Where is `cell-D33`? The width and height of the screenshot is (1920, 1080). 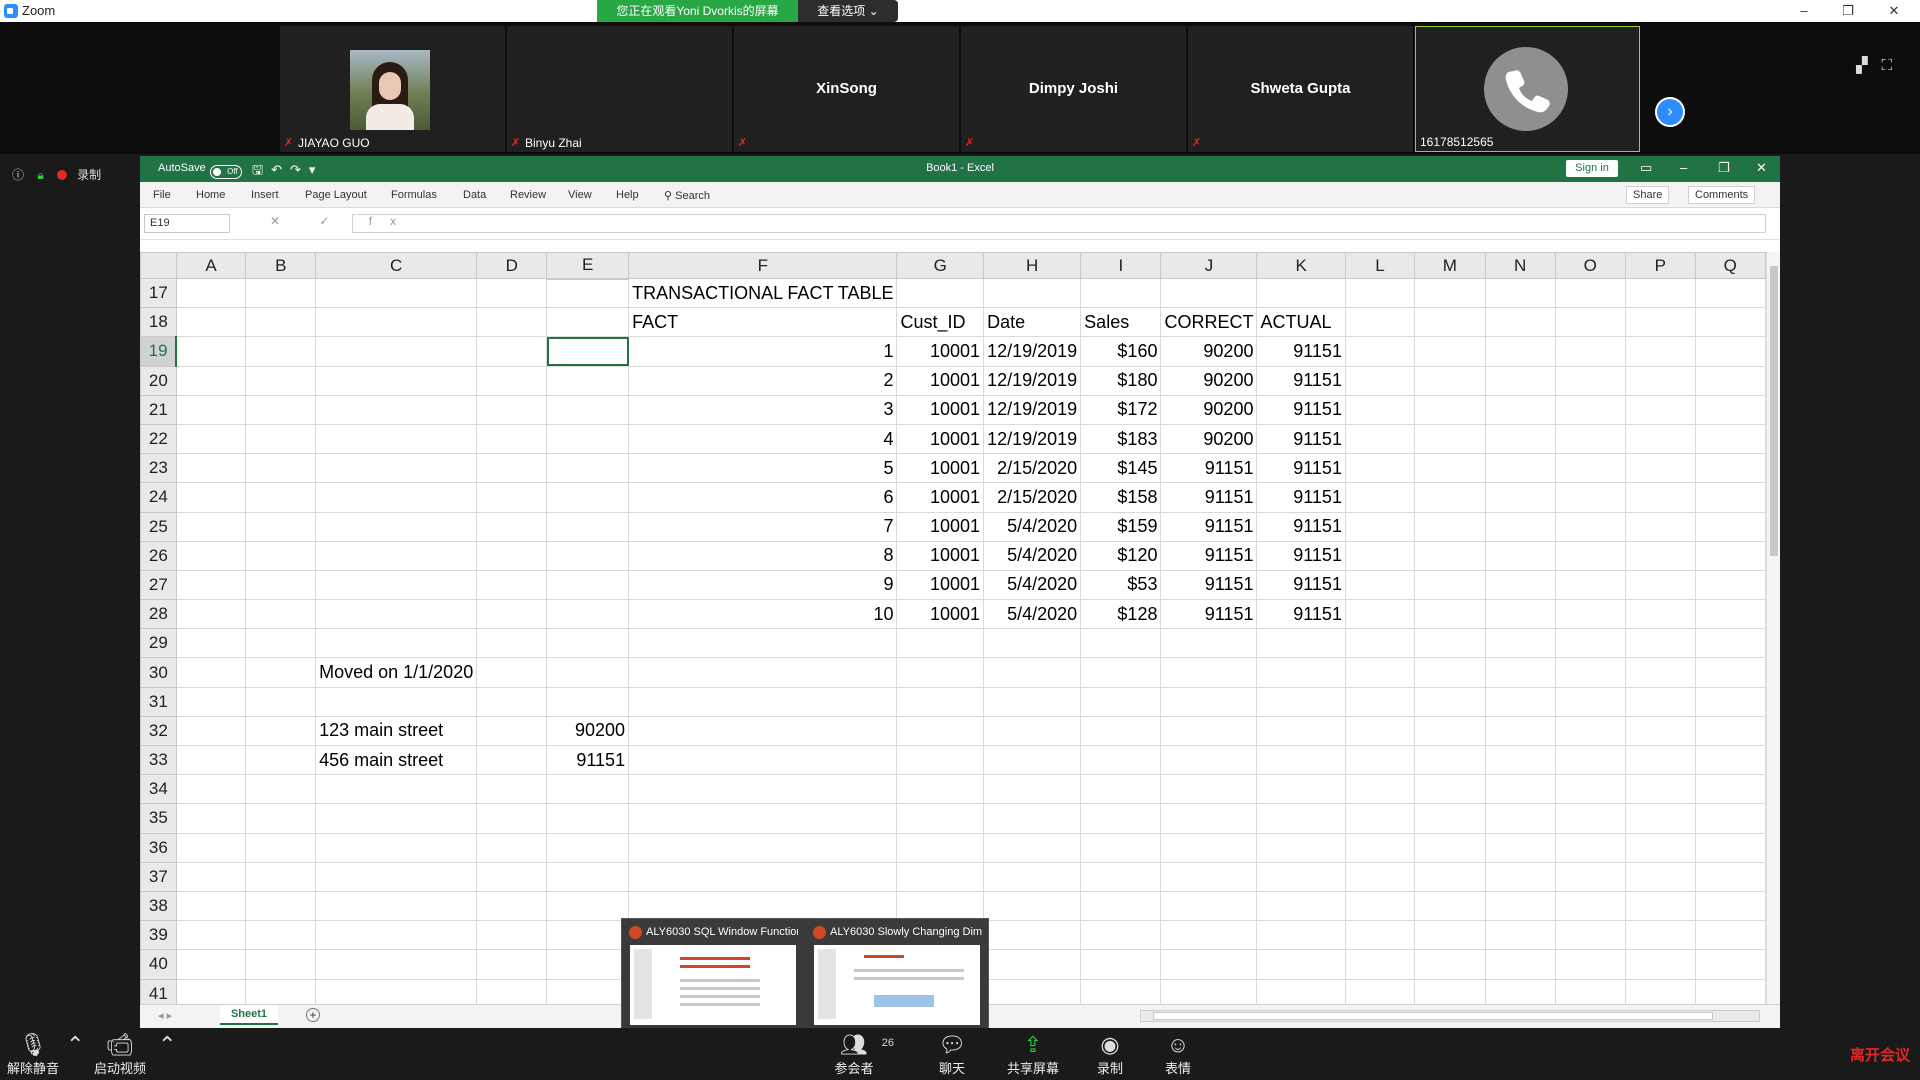
cell-D33 is located at coordinates (512, 760).